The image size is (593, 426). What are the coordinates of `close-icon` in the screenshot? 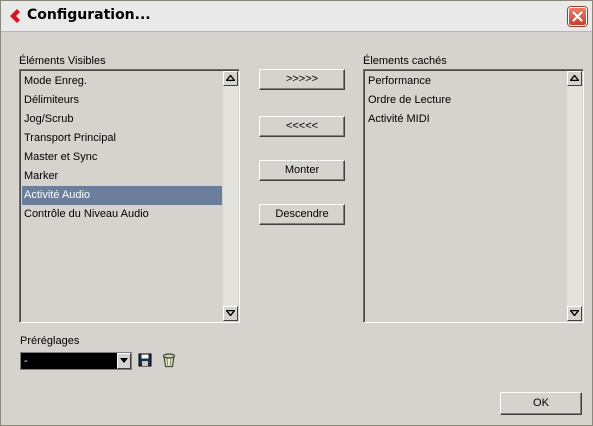 It's located at (577, 16).